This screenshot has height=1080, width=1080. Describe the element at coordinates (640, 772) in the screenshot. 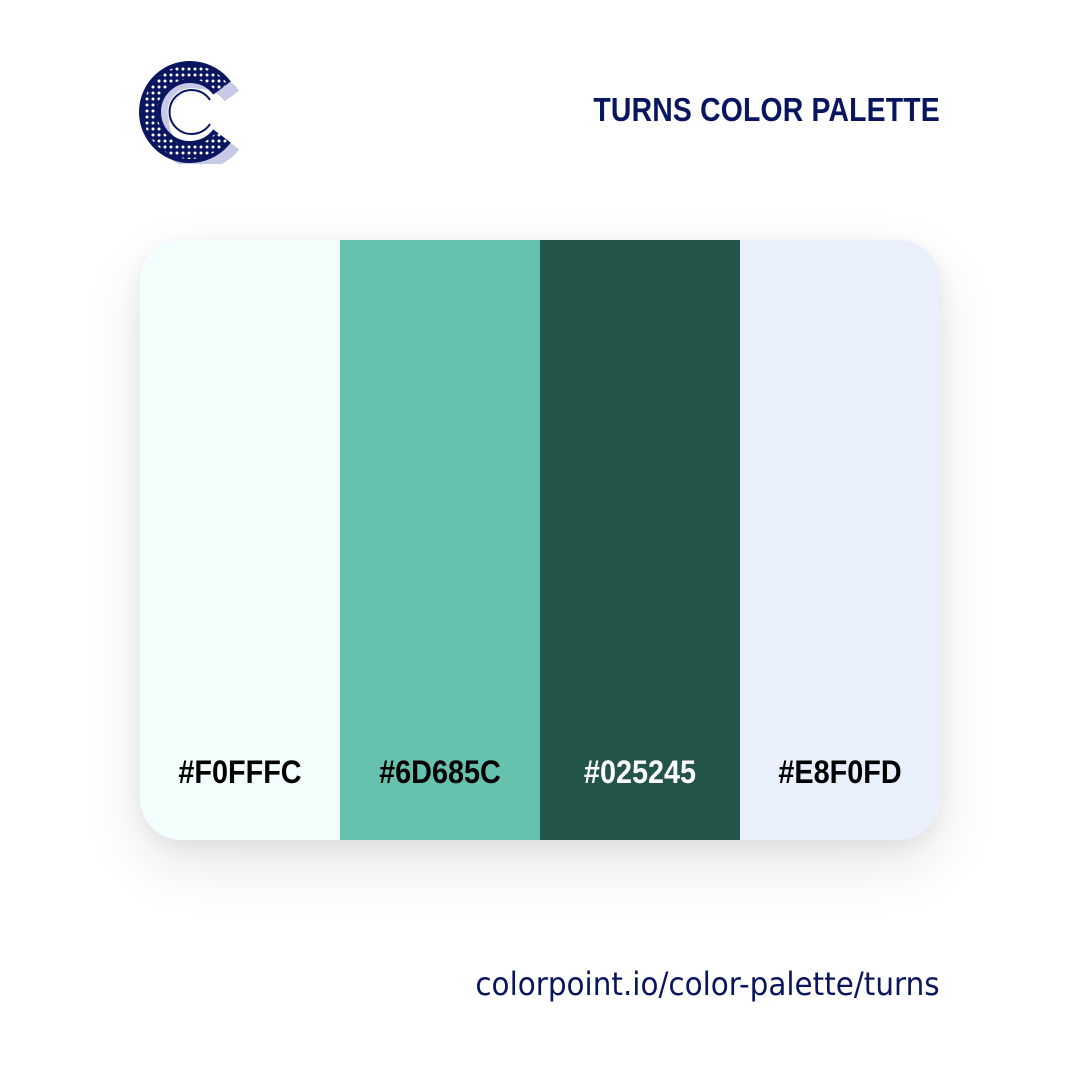

I see `swatch-hex-label: #025245` at that location.